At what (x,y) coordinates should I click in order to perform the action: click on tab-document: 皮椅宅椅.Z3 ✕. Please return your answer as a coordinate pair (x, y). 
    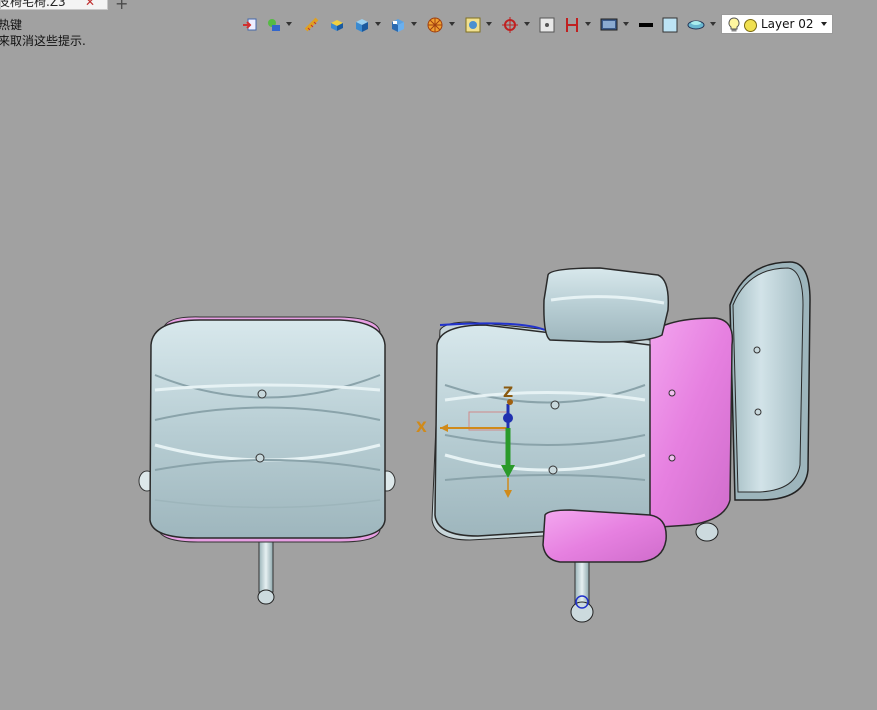
    Looking at the image, I should click on (54, 5).